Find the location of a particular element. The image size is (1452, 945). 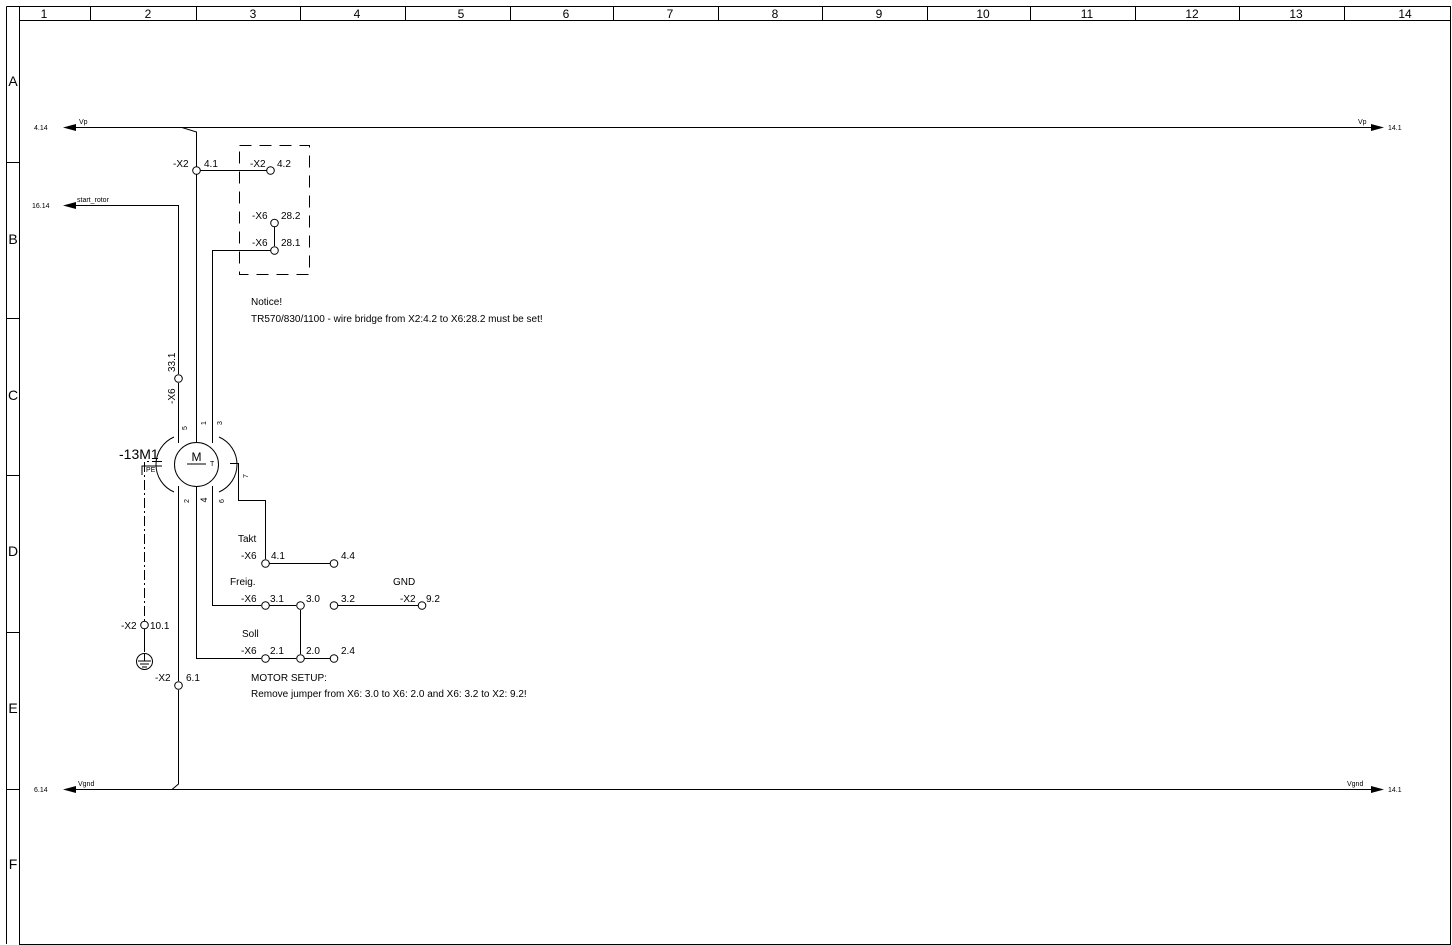

column-number: 13 is located at coordinates (1296, 14).